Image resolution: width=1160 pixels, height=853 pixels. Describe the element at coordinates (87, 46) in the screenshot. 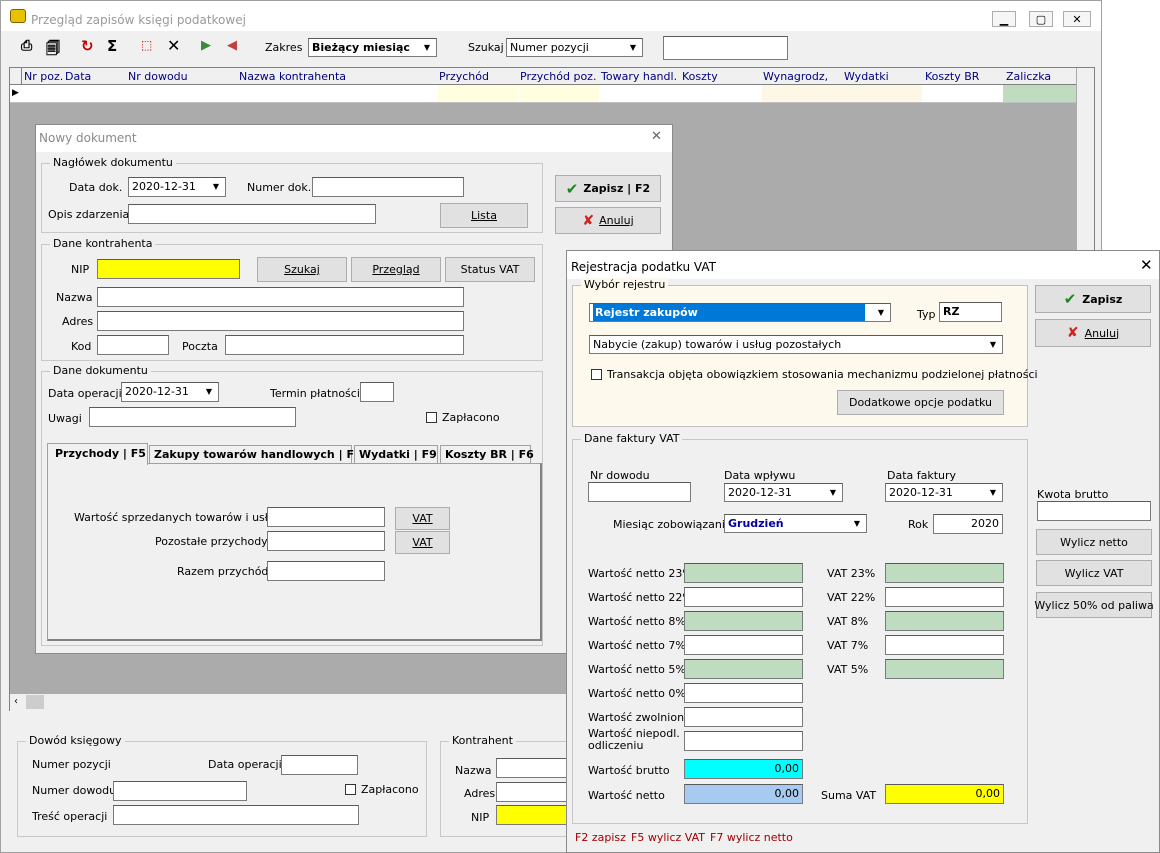

I see `refresh-icon: ↻` at that location.